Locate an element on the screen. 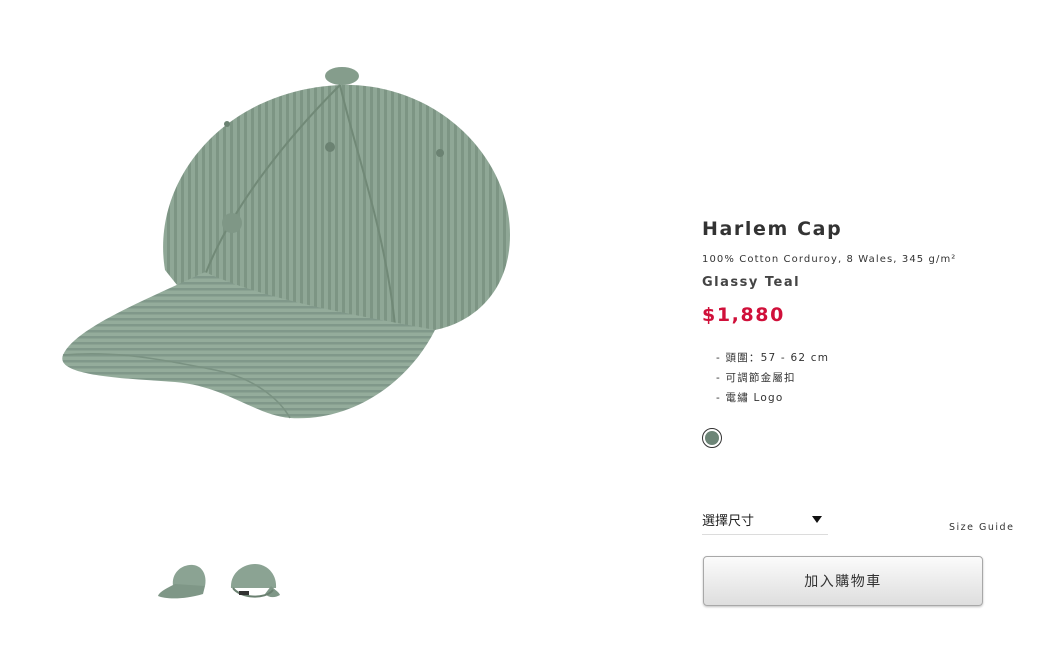 The image size is (1057, 653). size-select: 選擇尺寸 is located at coordinates (765, 520).